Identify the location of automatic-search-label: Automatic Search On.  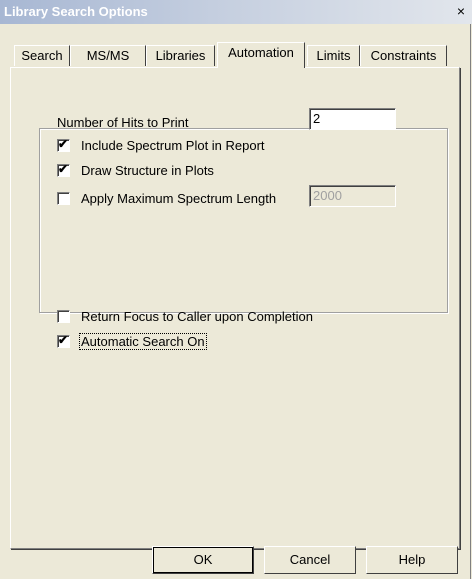
(143, 341).